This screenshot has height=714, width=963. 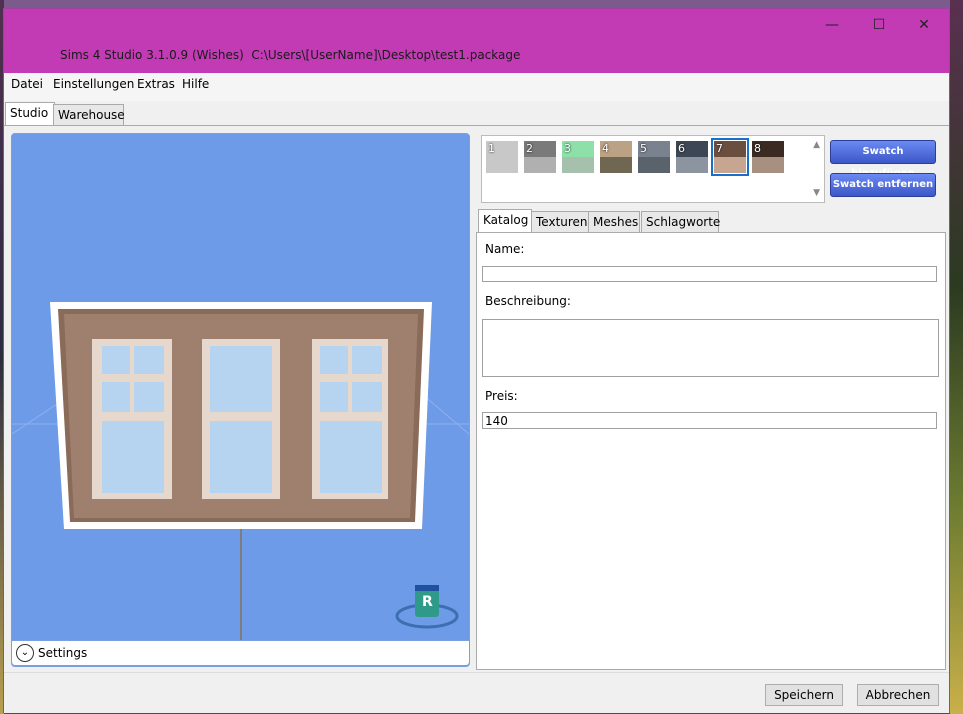 I want to click on tab-texturen: Texturen, so click(x=560, y=221).